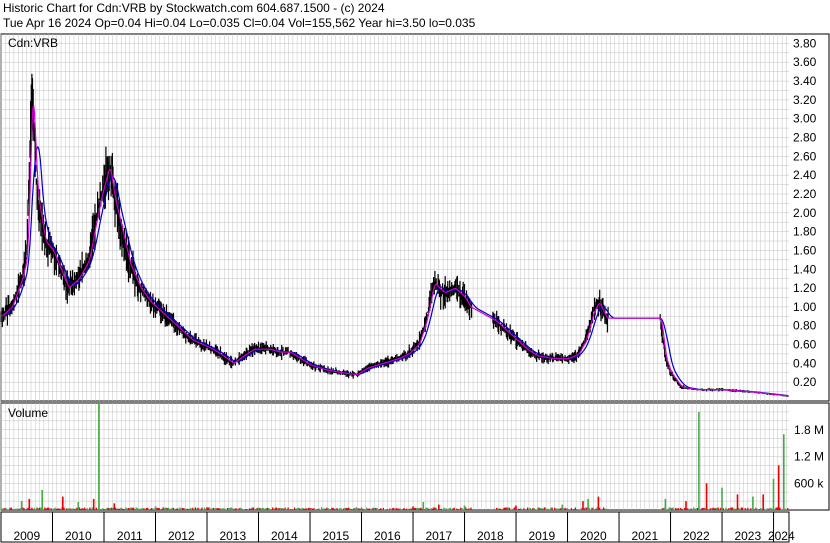 Image resolution: width=830 pixels, height=543 pixels. Describe the element at coordinates (335, 536) in the screenshot. I see `x-tick-label: 2015` at that location.